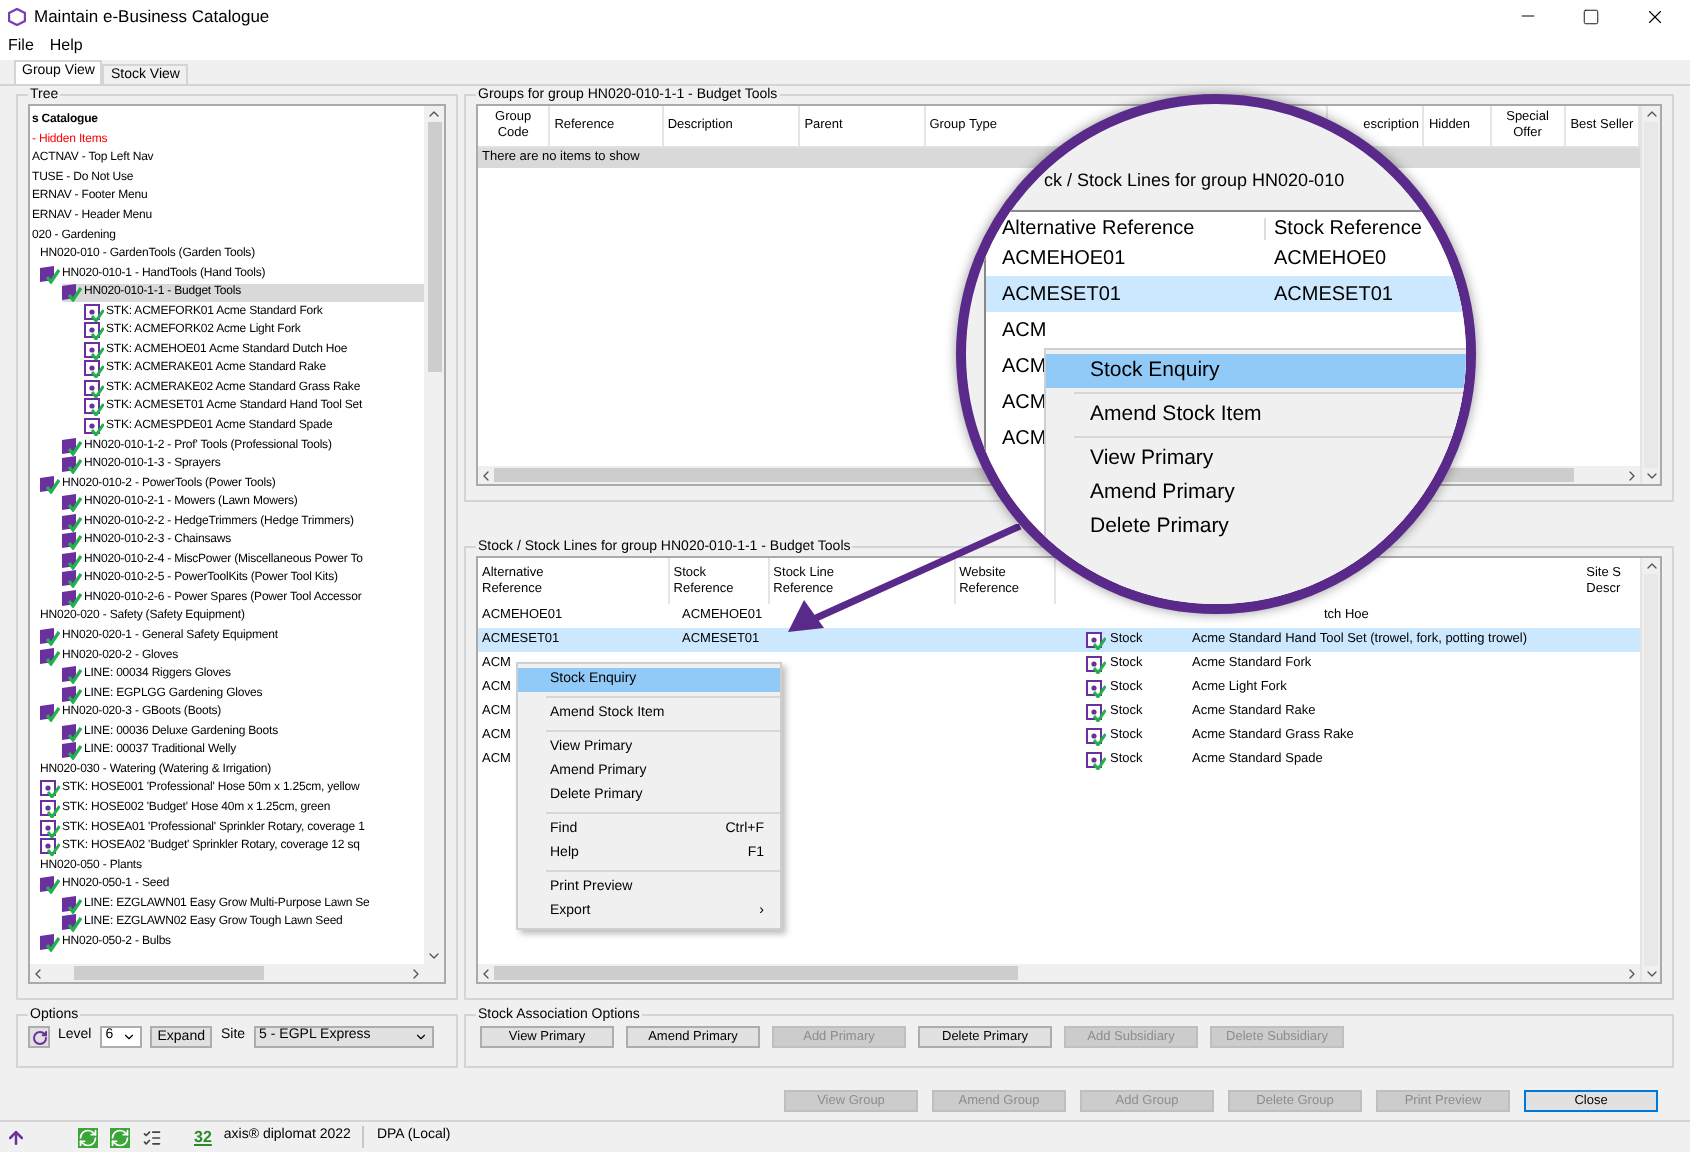 Image resolution: width=1690 pixels, height=1152 pixels. I want to click on magnified-title: ck / Stock Lines for group HN020-010, so click(1194, 181).